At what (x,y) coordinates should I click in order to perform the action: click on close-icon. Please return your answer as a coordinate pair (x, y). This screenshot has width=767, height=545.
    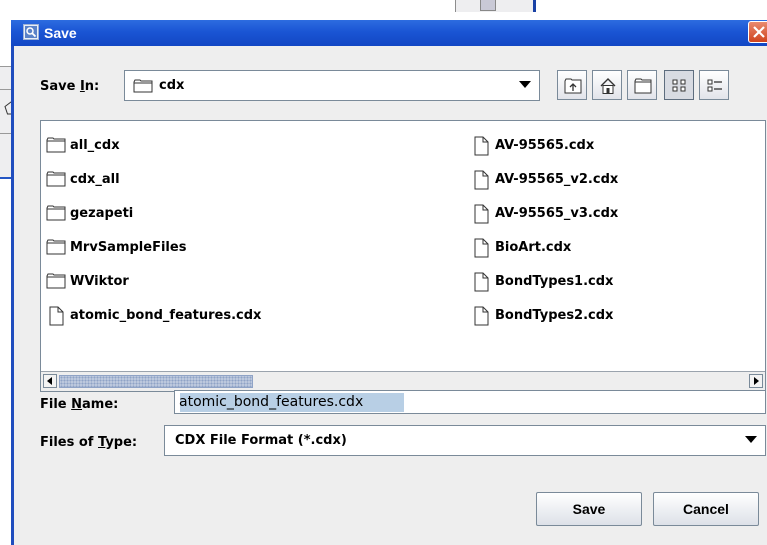
    Looking at the image, I should click on (759, 32).